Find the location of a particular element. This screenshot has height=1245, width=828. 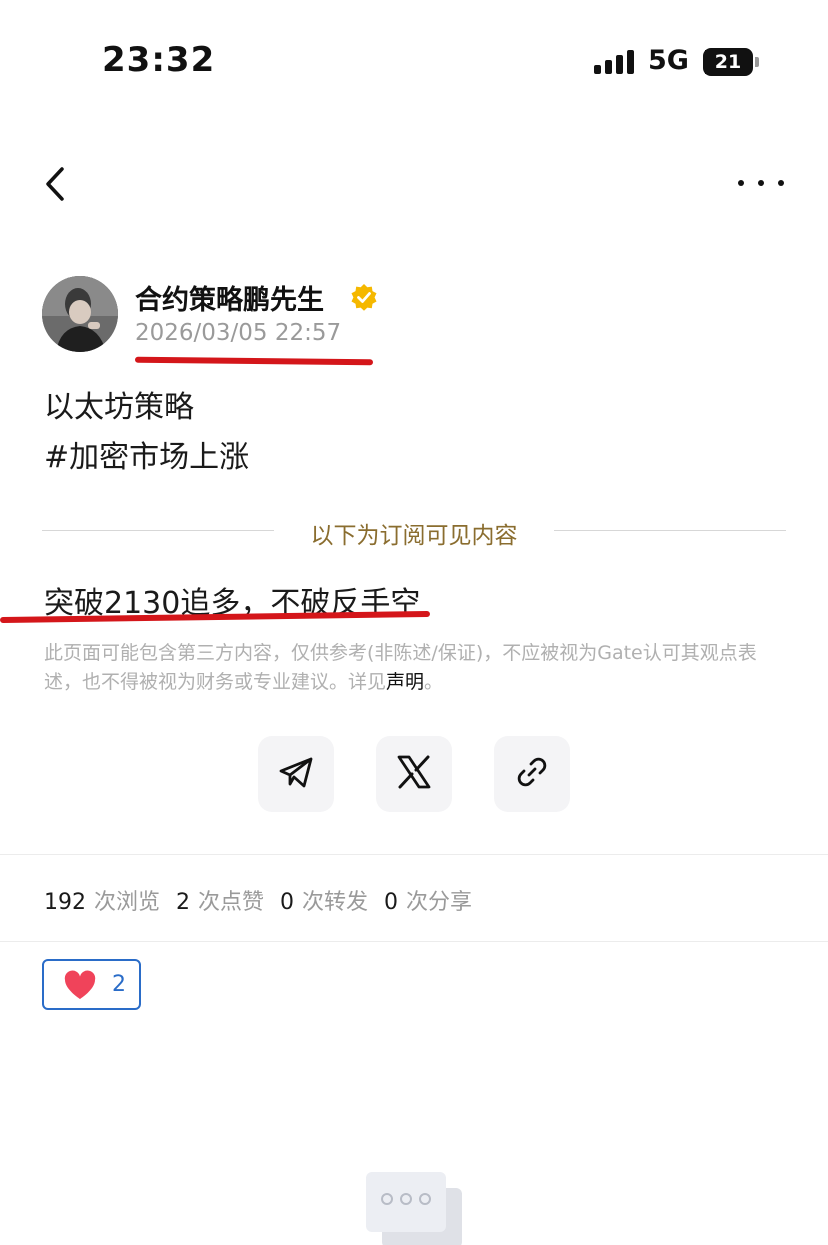

author-name: 合约策略鹏先生 is located at coordinates (229, 297).